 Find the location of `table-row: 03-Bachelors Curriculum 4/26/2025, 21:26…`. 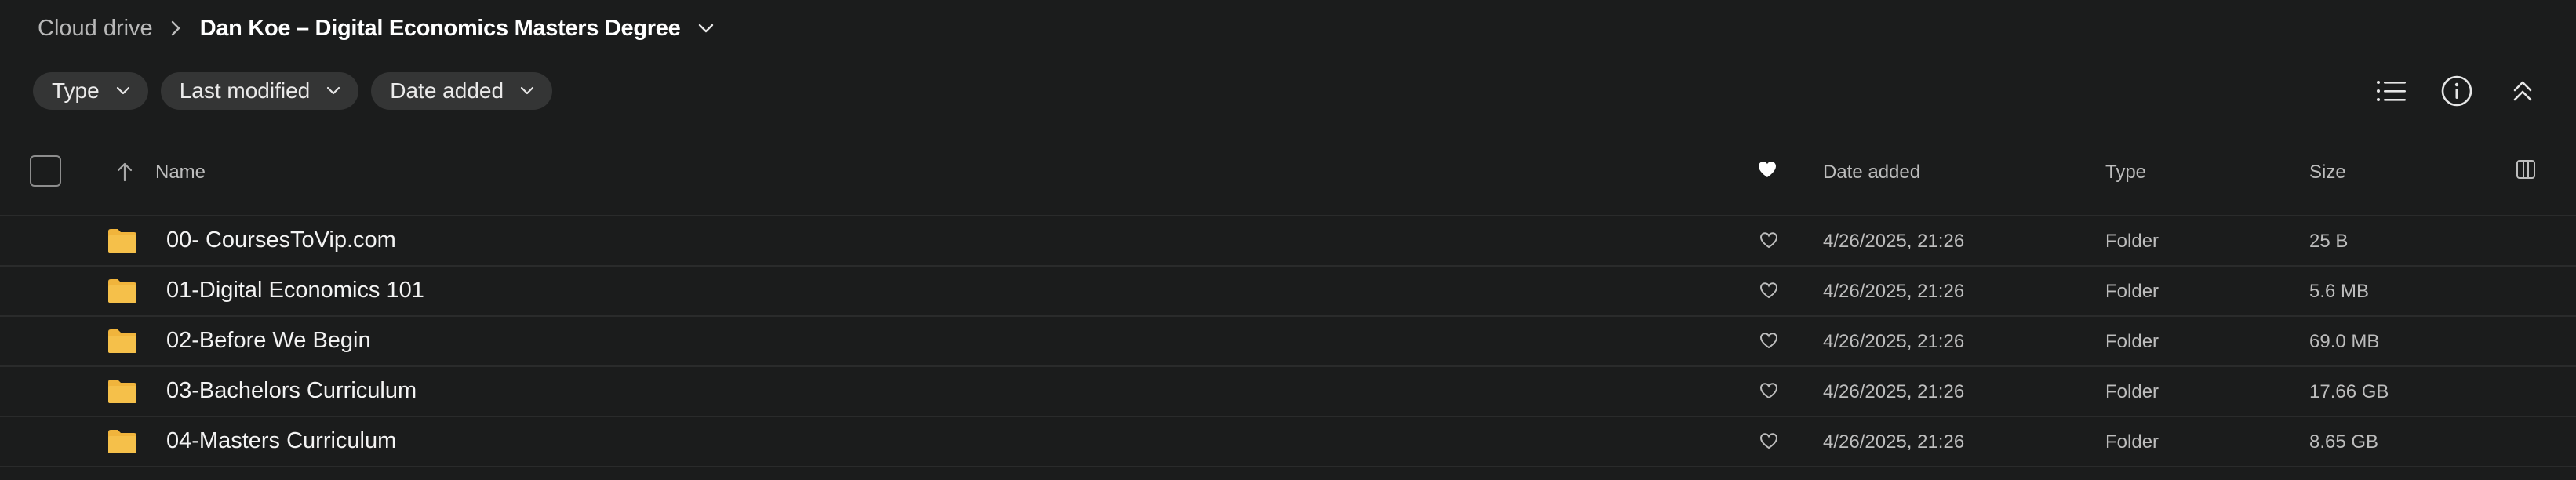

table-row: 03-Bachelors Curriculum 4/26/2025, 21:26… is located at coordinates (1288, 392).